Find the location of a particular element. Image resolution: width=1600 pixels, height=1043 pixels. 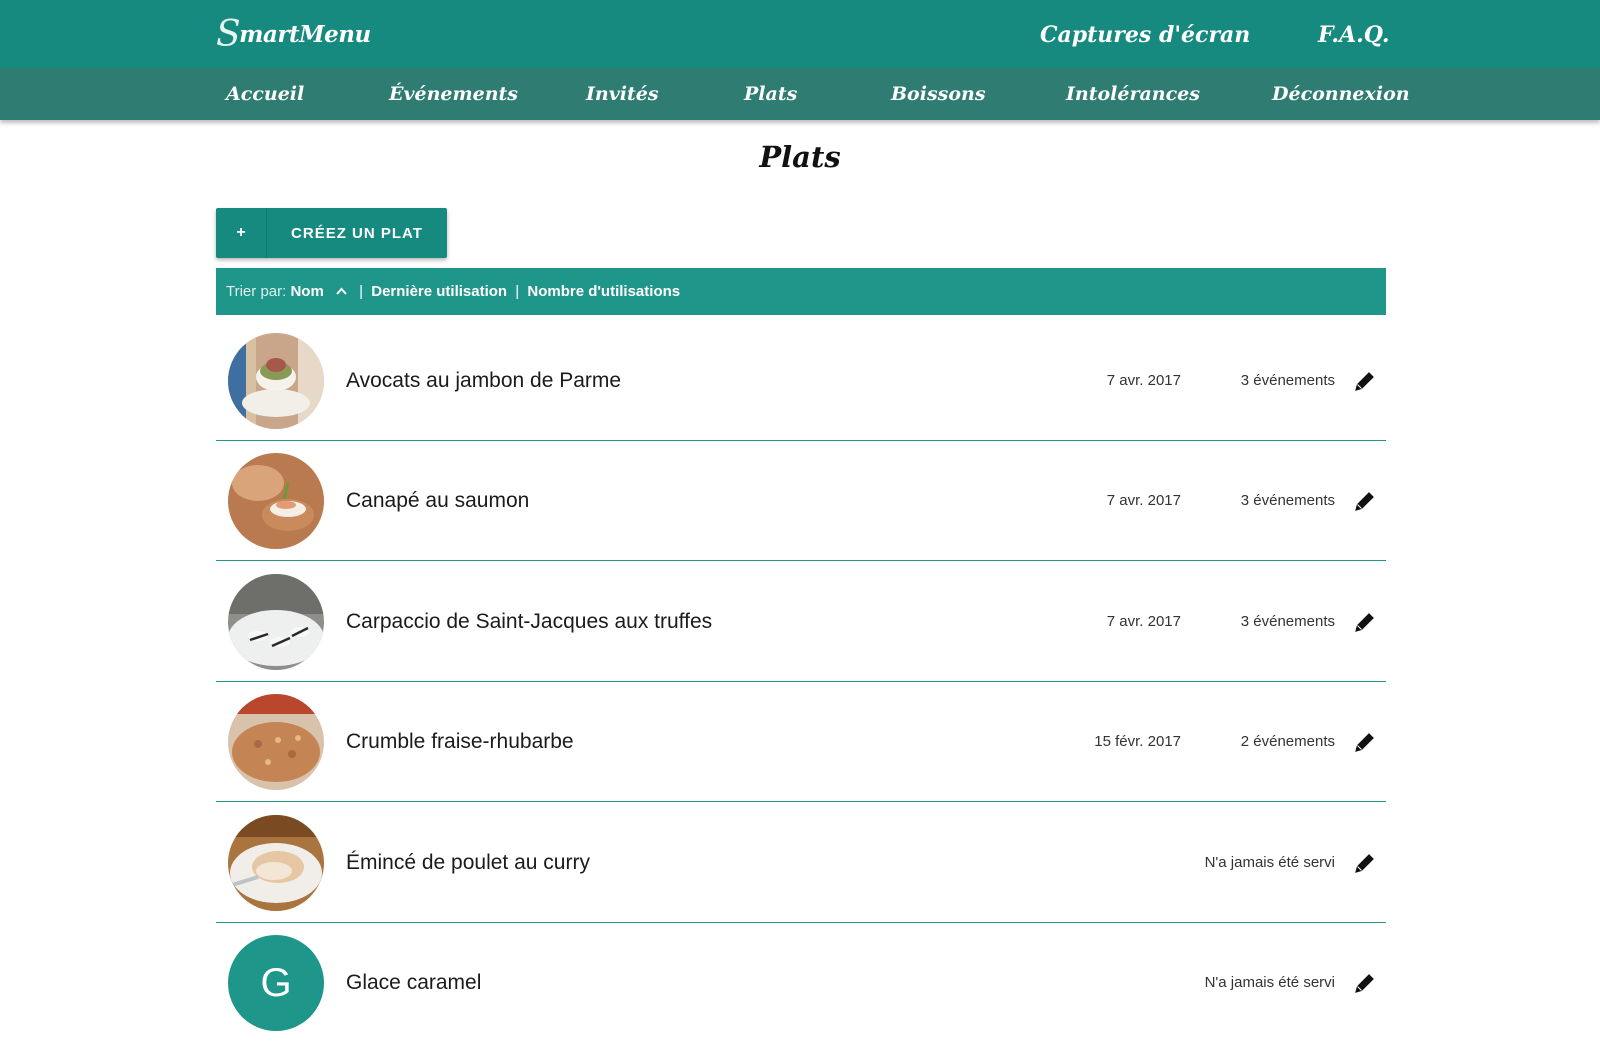

nav-item-evenements: Événements is located at coordinates (453, 94).